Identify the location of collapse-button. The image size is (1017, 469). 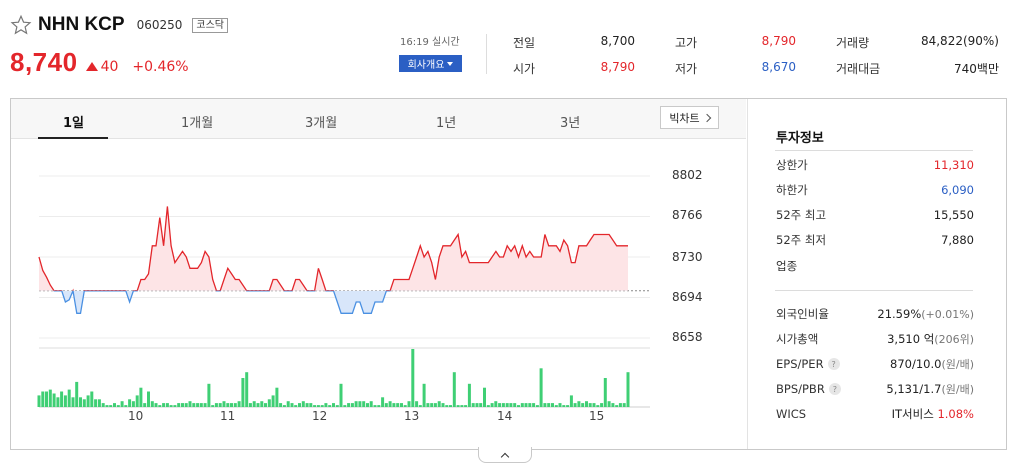
(505, 455).